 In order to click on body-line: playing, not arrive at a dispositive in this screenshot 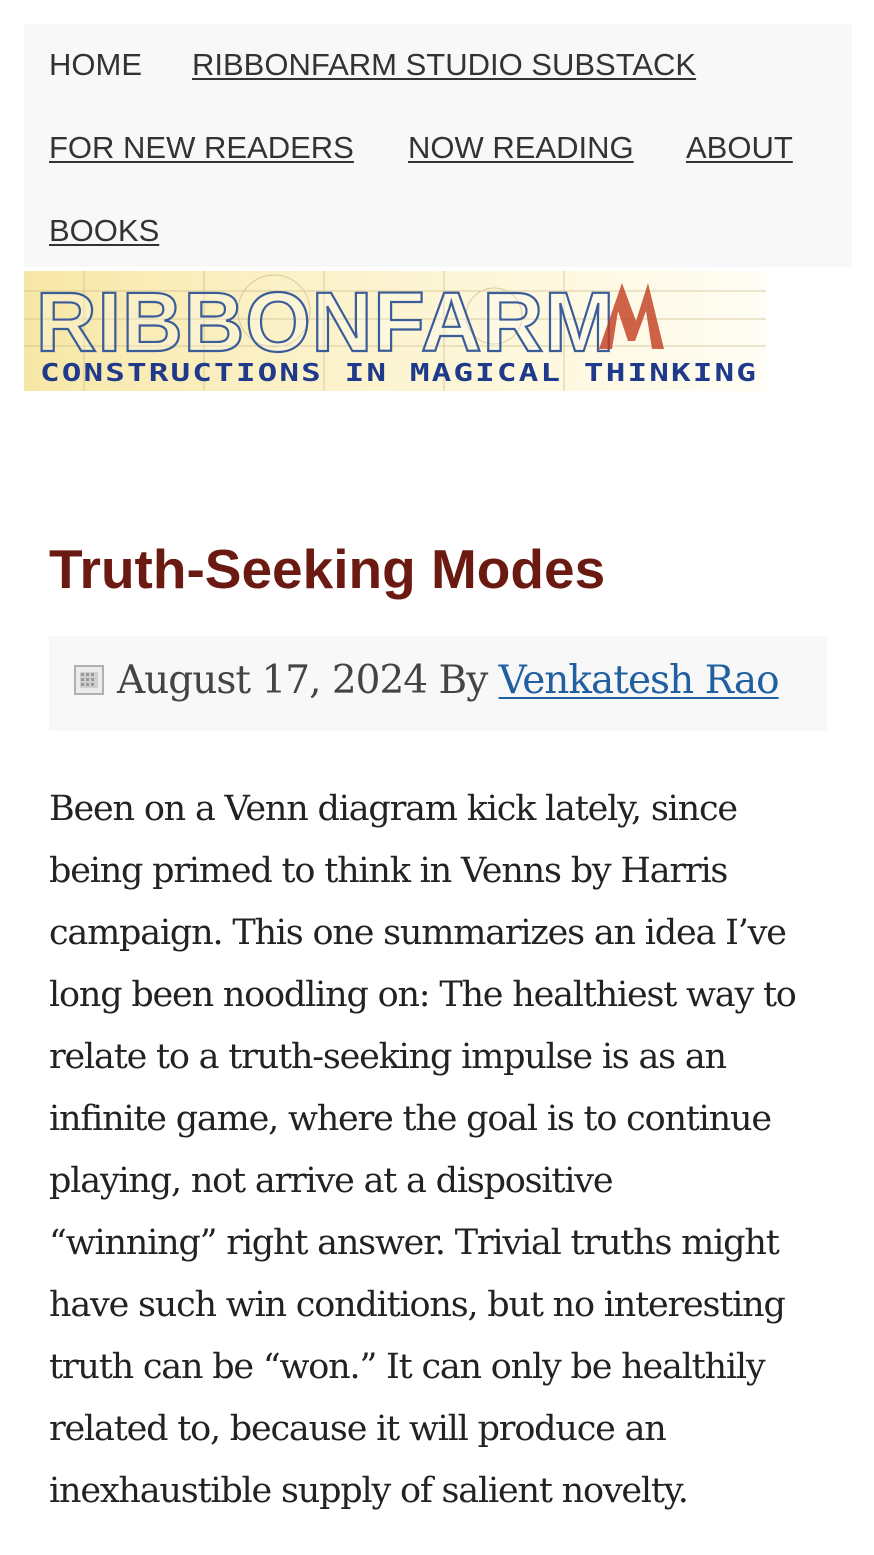, I will do `click(331, 1181)`.